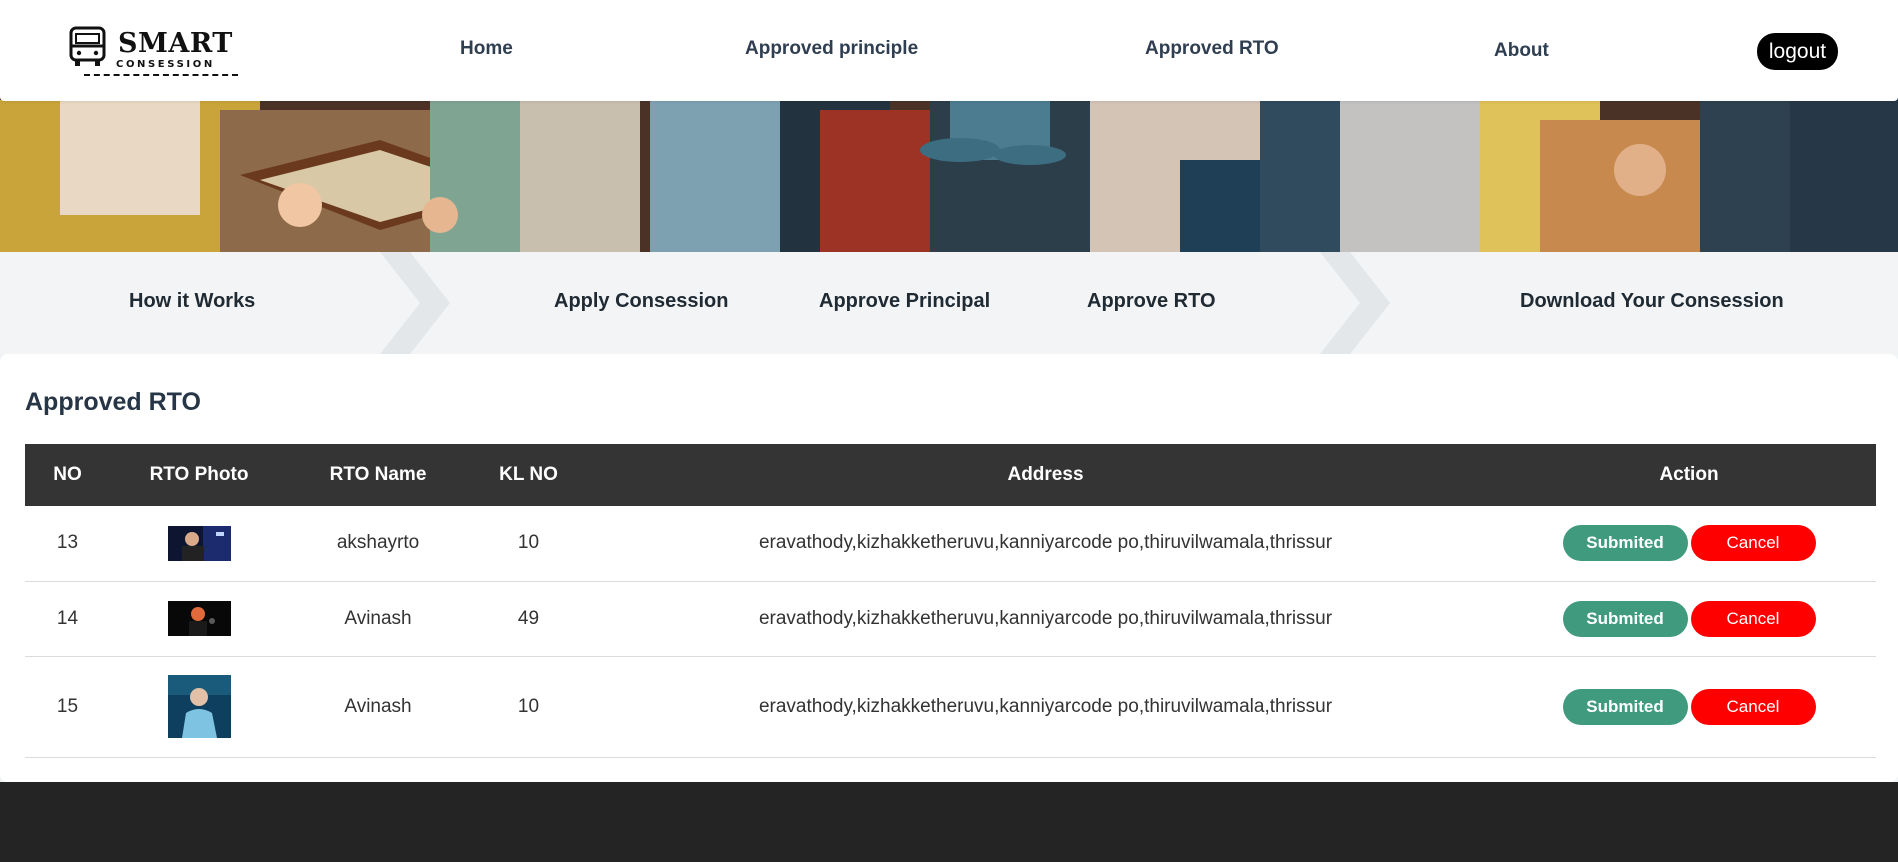 The image size is (1898, 862). What do you see at coordinates (528, 474) in the screenshot?
I see `col-header-kl-no: KL NO` at bounding box center [528, 474].